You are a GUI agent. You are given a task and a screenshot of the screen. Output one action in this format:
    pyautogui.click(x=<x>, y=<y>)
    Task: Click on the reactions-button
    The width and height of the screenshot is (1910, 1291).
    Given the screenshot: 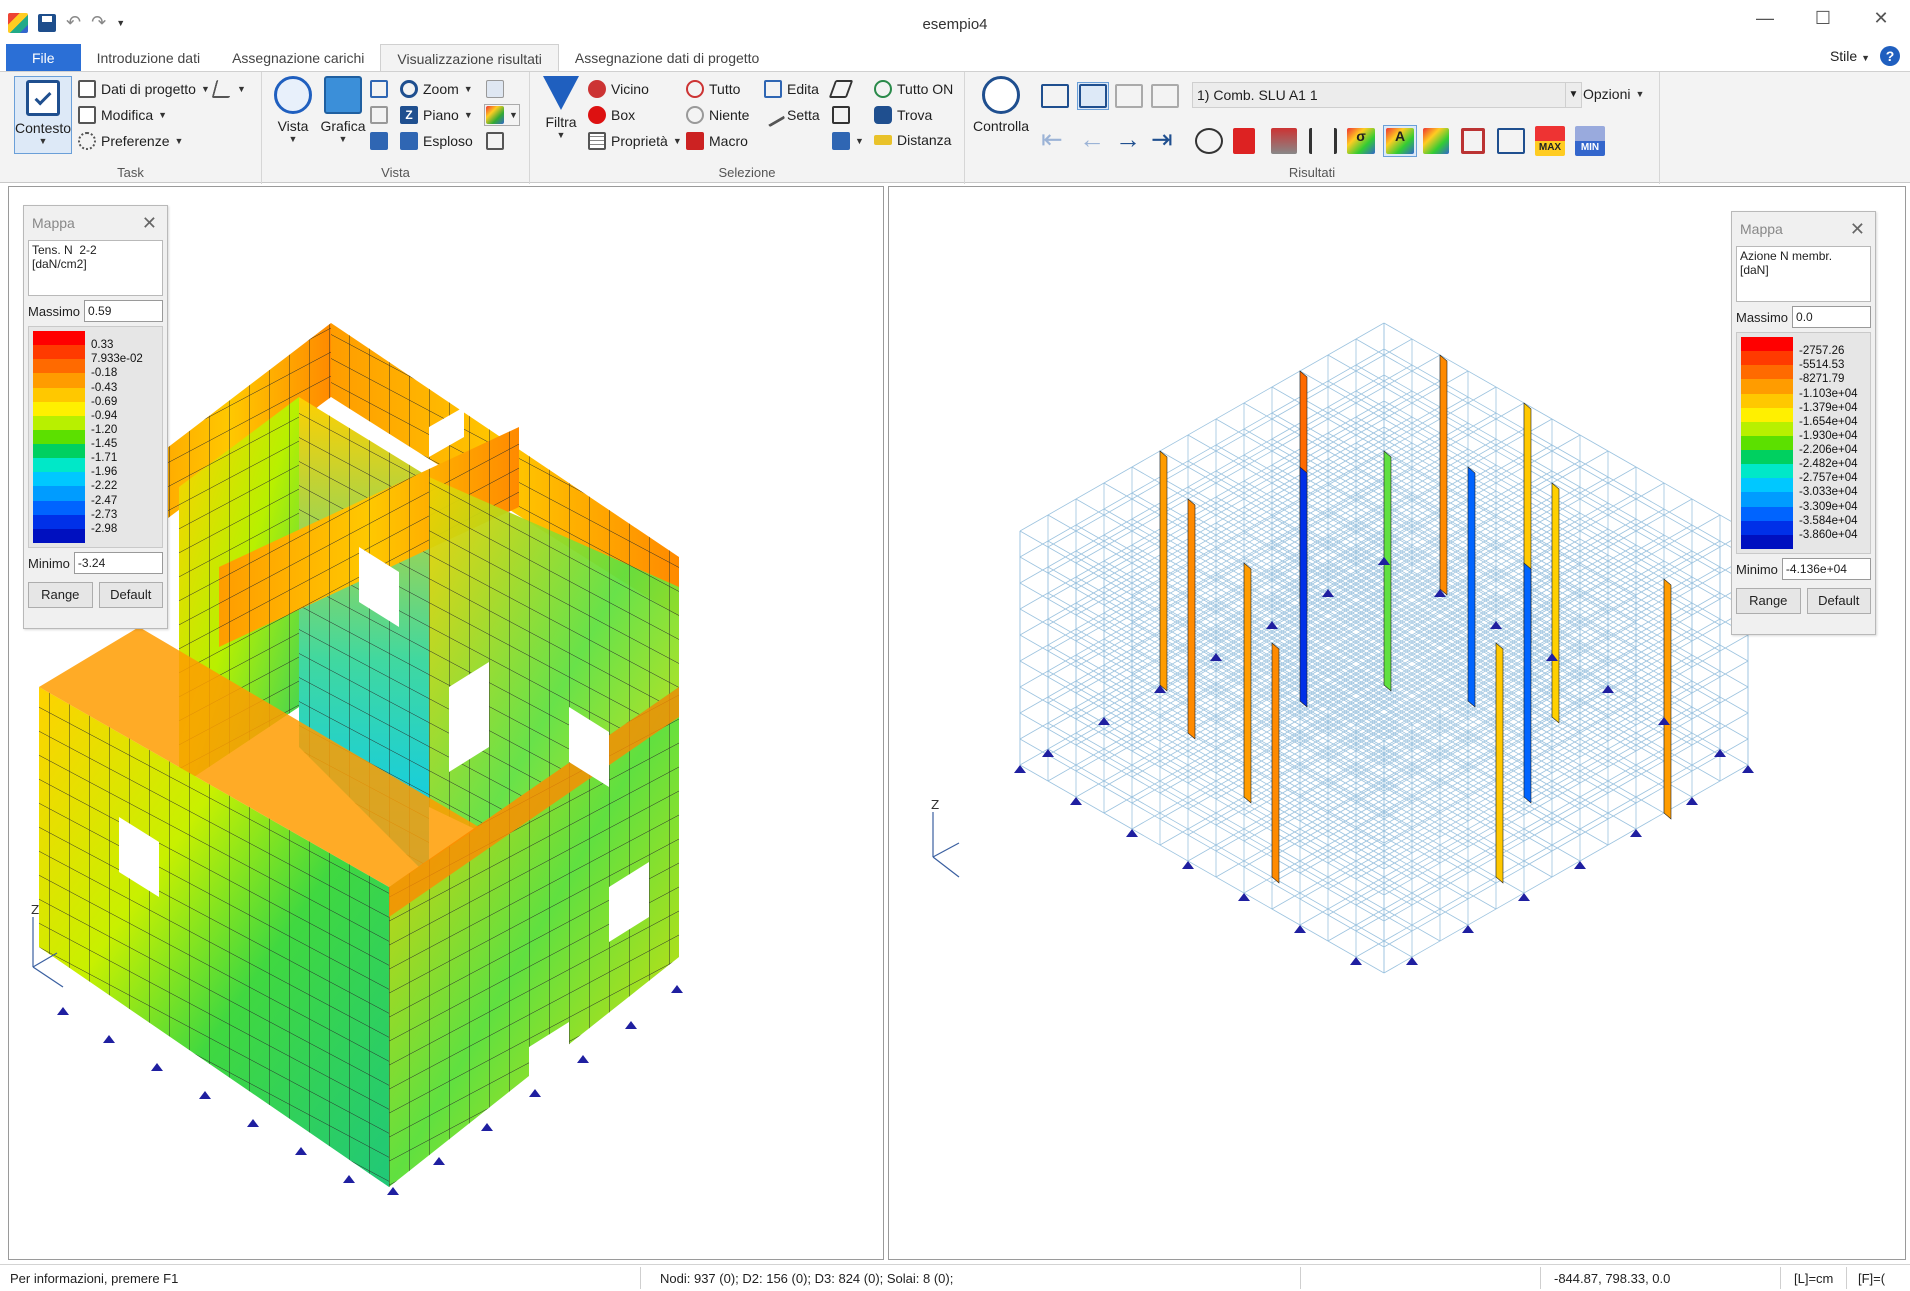 What is the action you would take?
    pyautogui.click(x=1244, y=141)
    